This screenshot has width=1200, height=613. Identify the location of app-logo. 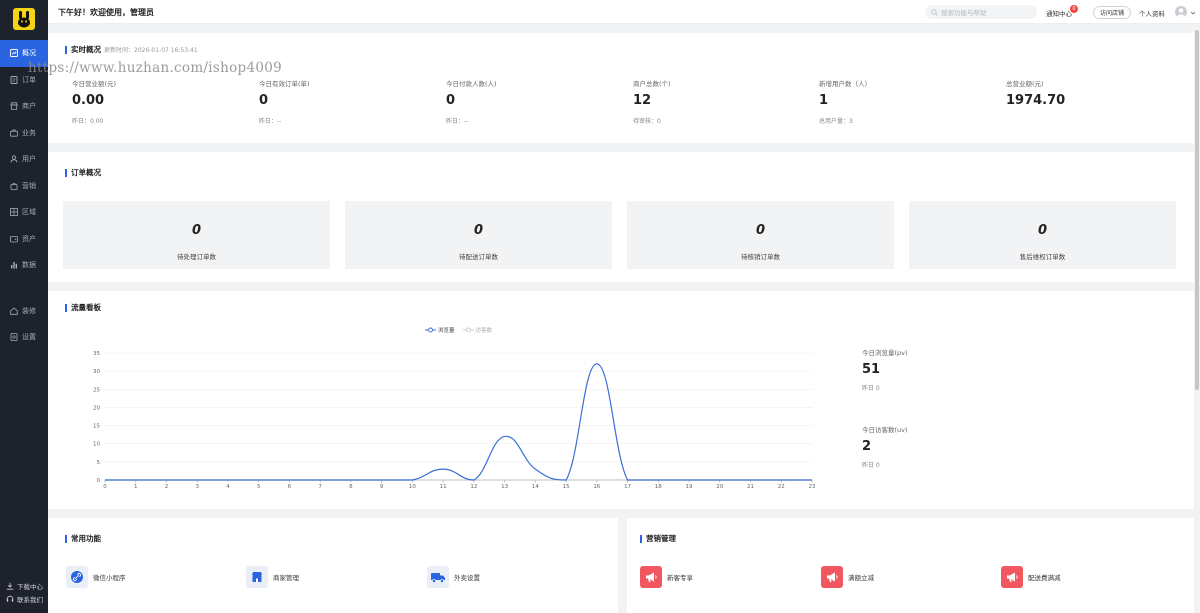
(24, 19).